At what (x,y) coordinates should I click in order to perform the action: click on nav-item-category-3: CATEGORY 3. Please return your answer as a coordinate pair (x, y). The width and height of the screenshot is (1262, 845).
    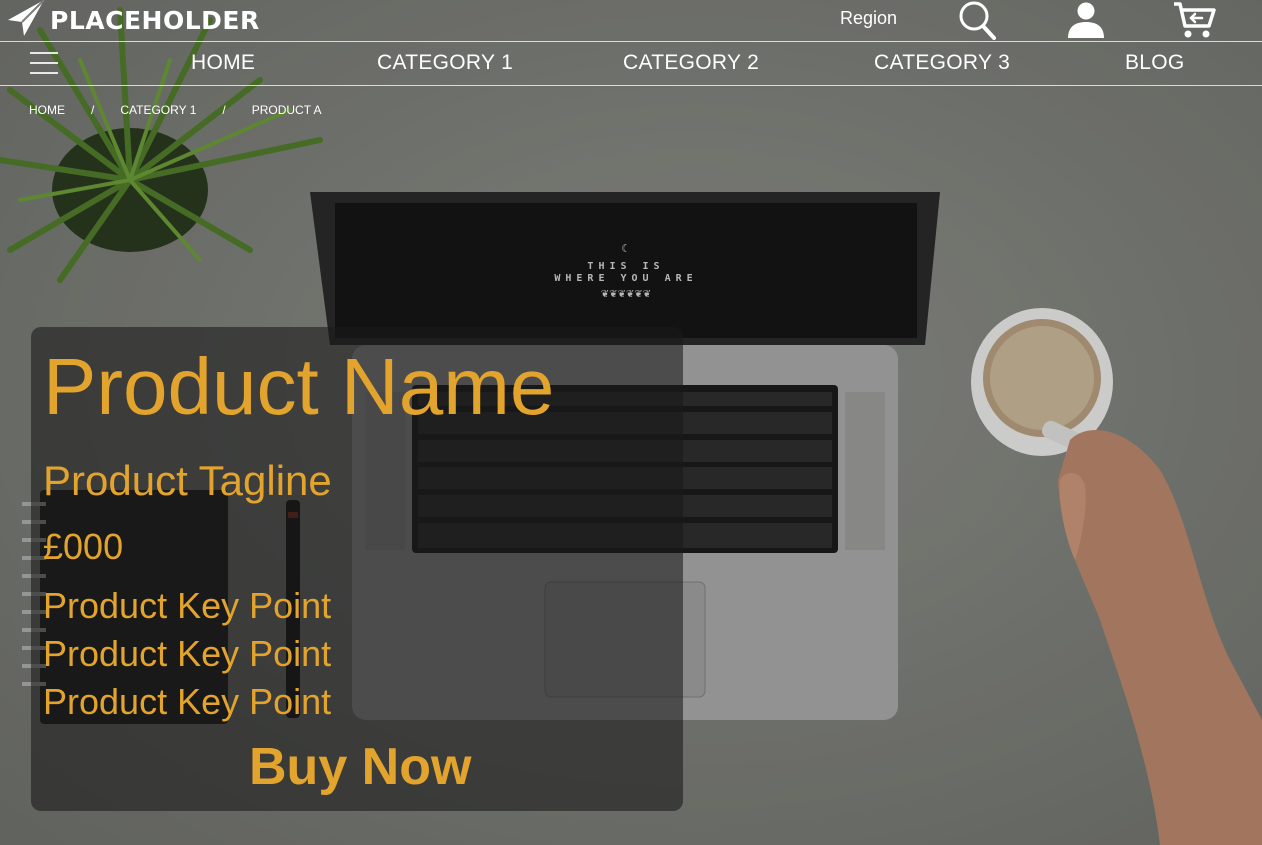
    Looking at the image, I should click on (942, 63).